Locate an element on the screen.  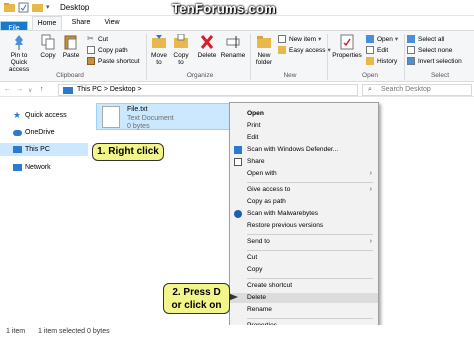
search-input: ⌕ Search Desktop is located at coordinates (417, 90).